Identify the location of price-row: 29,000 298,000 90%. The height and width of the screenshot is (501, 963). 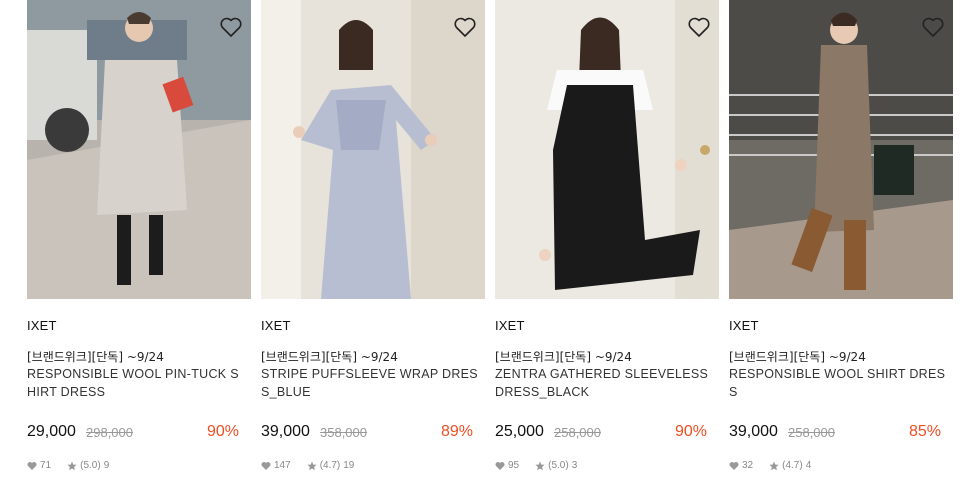
(133, 434).